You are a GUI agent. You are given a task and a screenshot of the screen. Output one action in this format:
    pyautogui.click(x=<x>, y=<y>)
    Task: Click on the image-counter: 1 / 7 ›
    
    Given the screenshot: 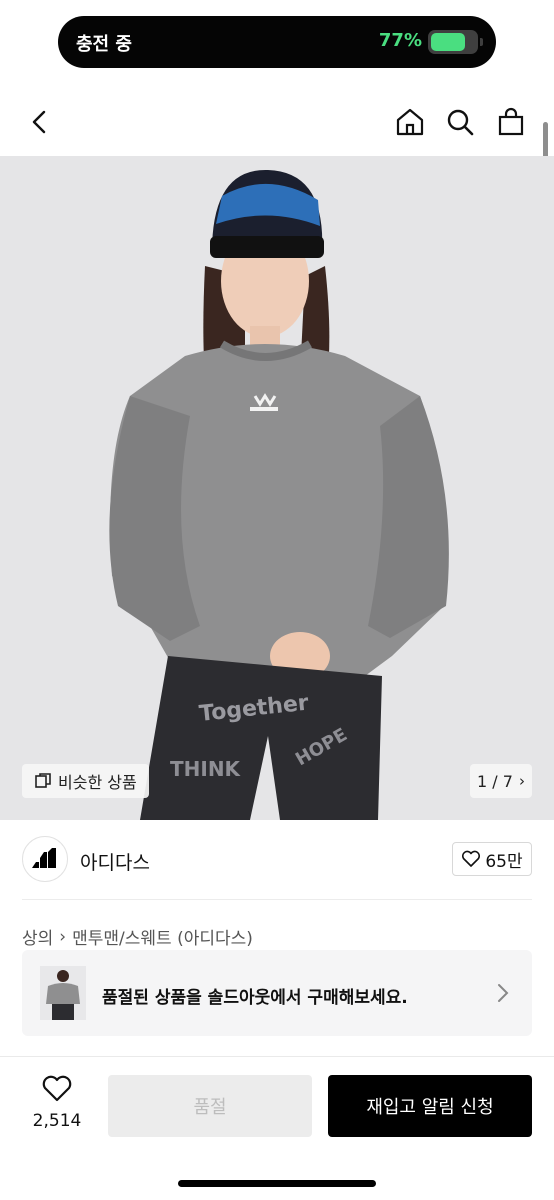 What is the action you would take?
    pyautogui.click(x=501, y=781)
    